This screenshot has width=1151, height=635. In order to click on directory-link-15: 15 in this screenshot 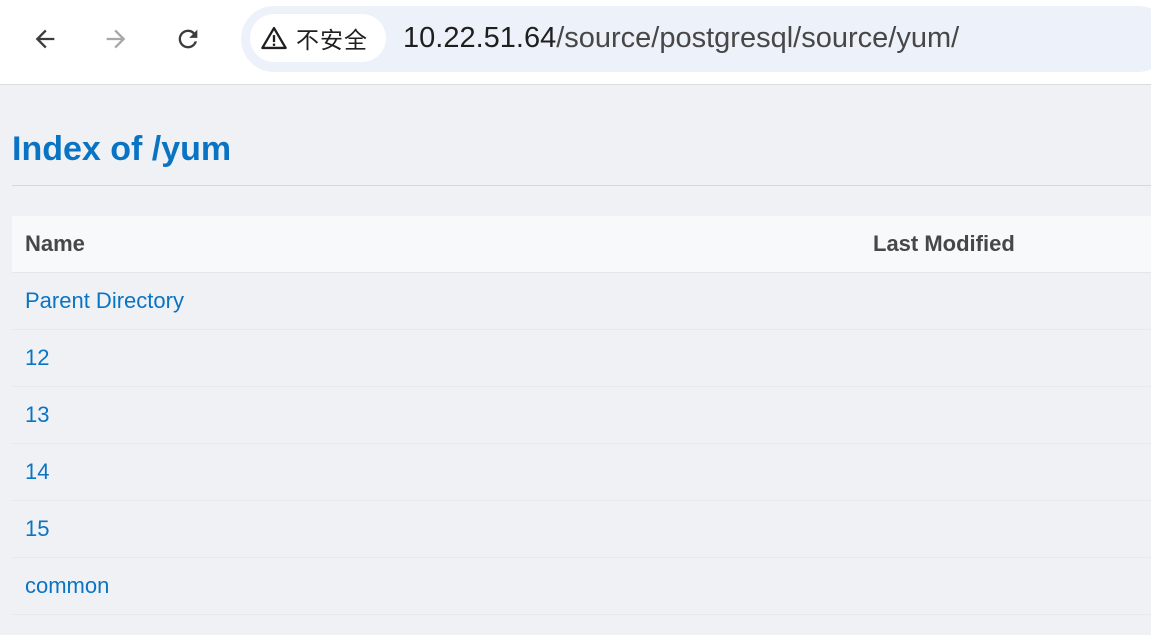, I will do `click(37, 529)`.